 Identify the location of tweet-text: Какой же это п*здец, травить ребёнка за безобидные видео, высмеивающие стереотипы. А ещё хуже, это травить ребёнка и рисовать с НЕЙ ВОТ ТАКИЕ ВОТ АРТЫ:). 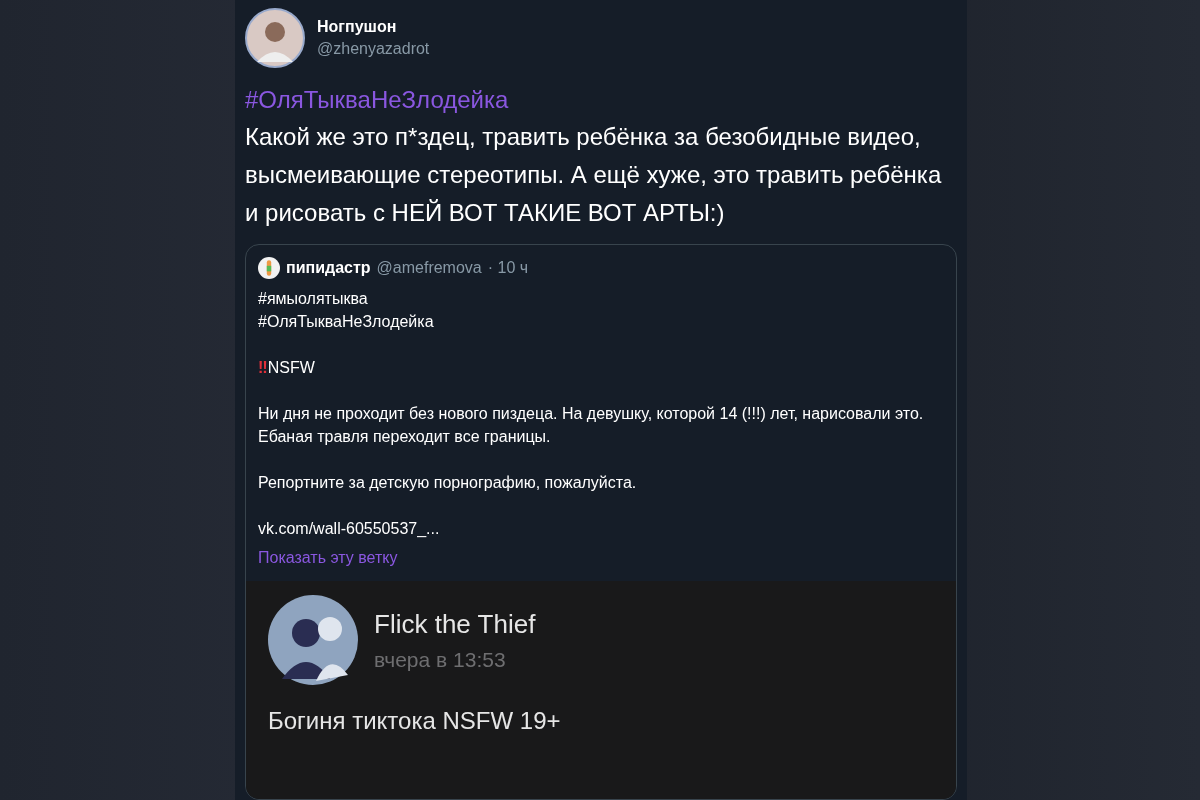
(594, 175).